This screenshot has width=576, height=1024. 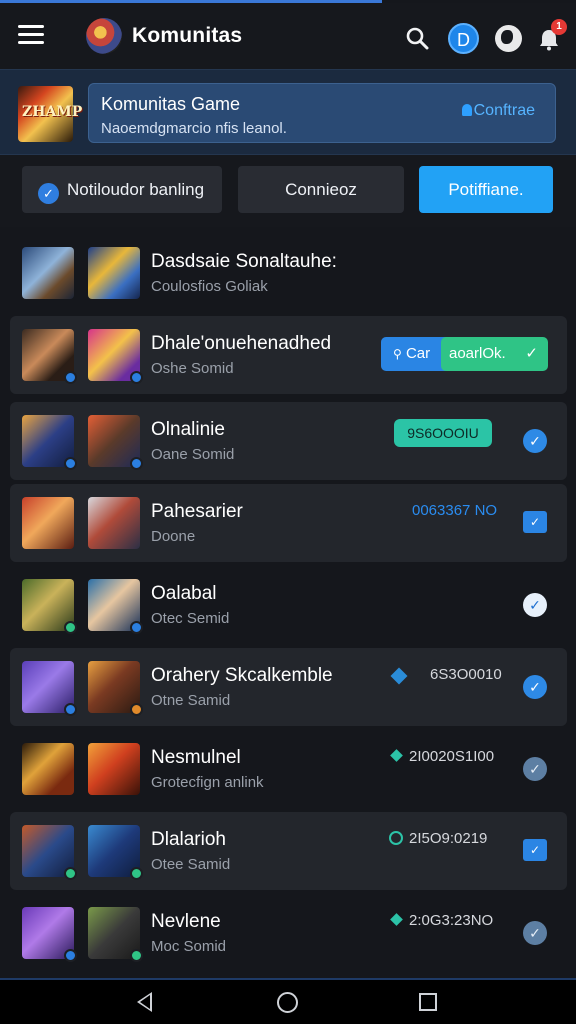 I want to click on filter-bar: ✓ Notiloudor banling Connieoz Potiffiane., so click(x=288, y=191).